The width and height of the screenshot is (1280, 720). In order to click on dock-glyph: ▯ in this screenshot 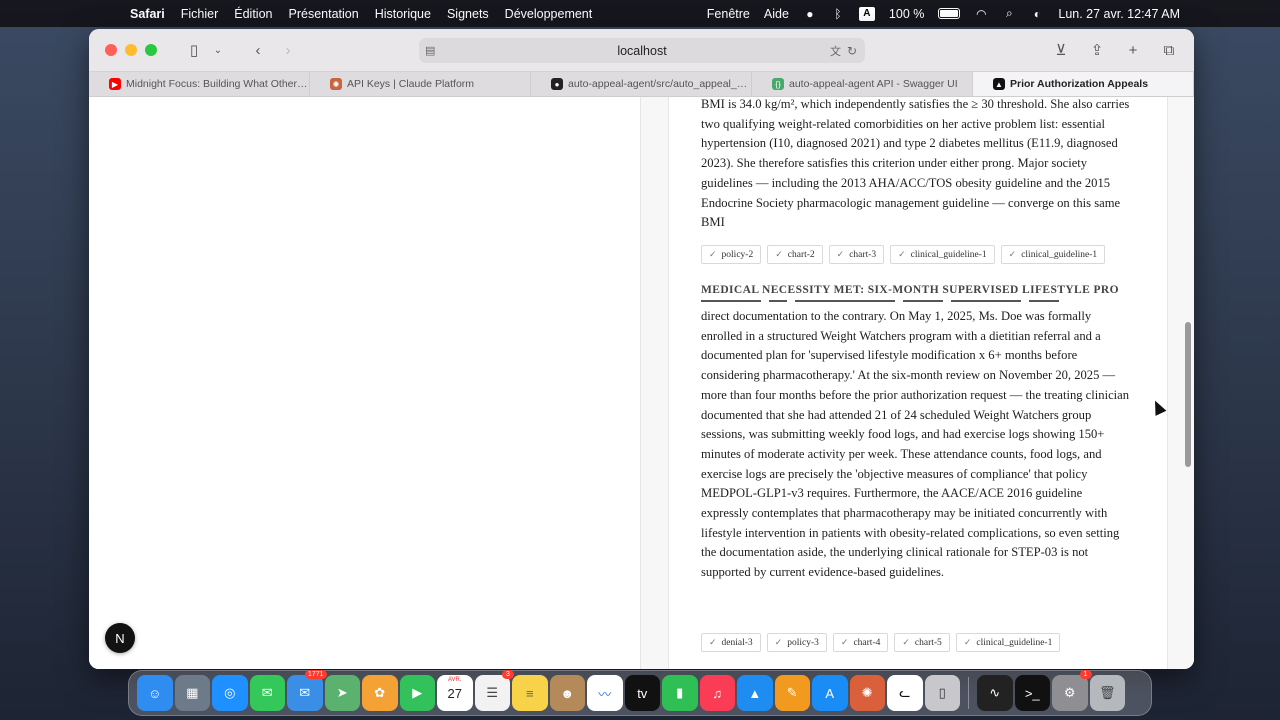, I will do `click(942, 692)`.